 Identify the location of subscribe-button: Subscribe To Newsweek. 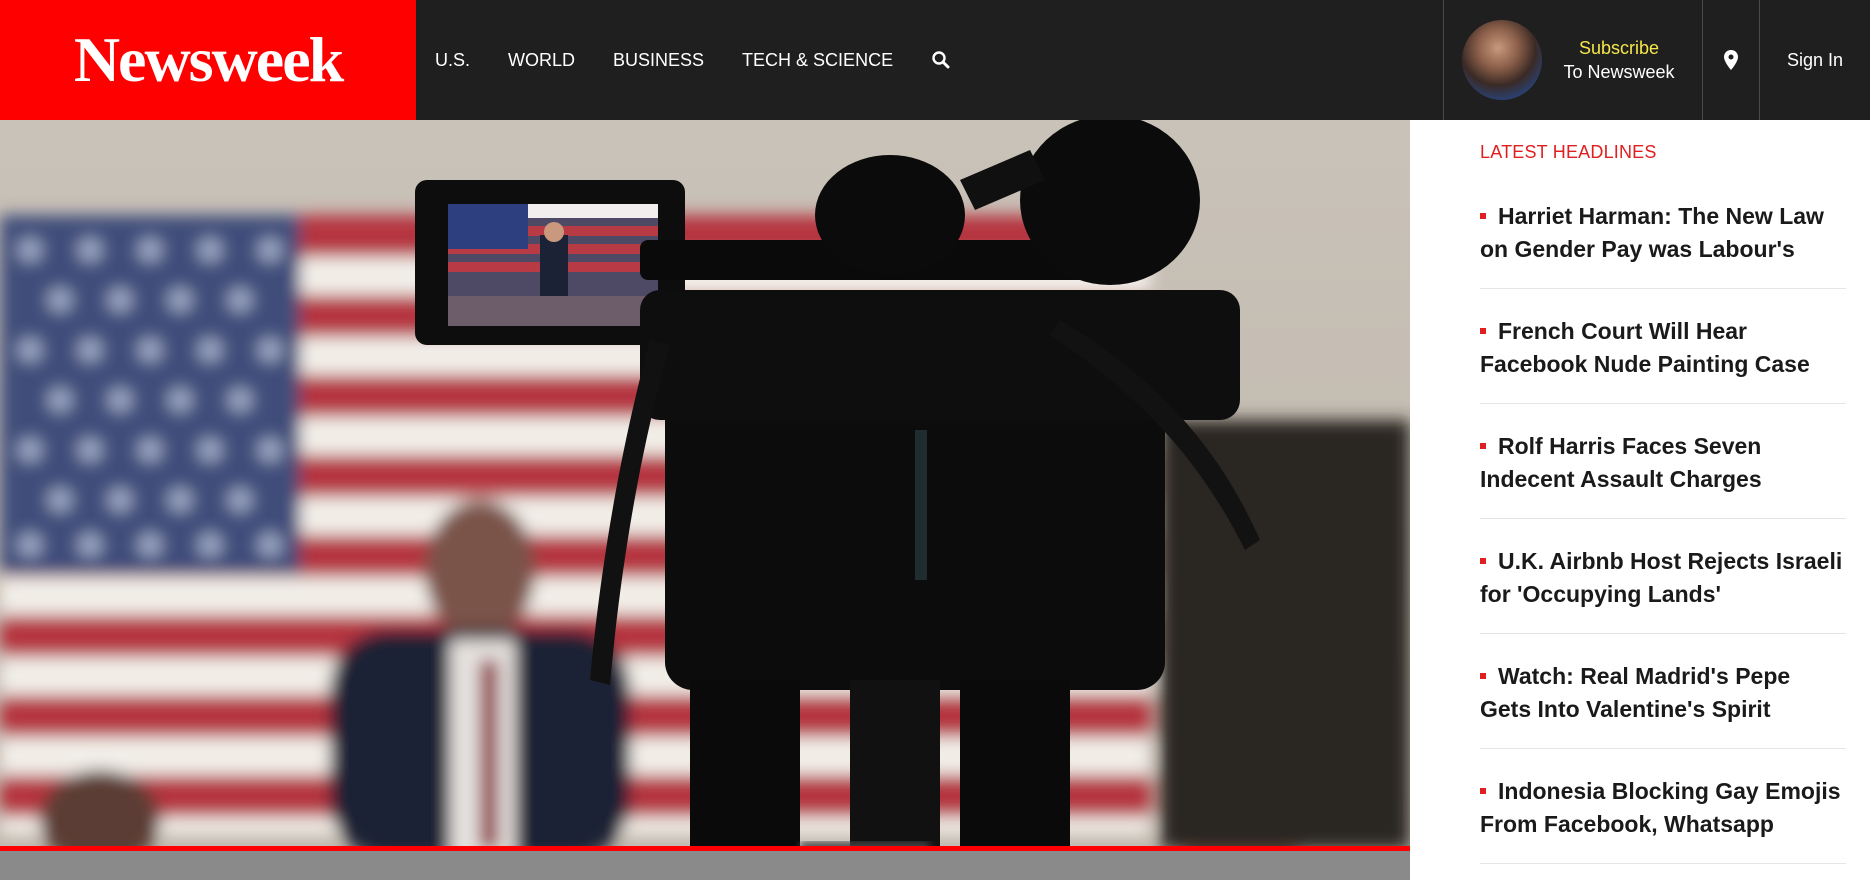
(1573, 60).